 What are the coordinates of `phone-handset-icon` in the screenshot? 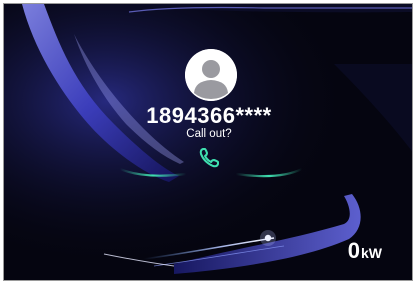 It's located at (209, 158).